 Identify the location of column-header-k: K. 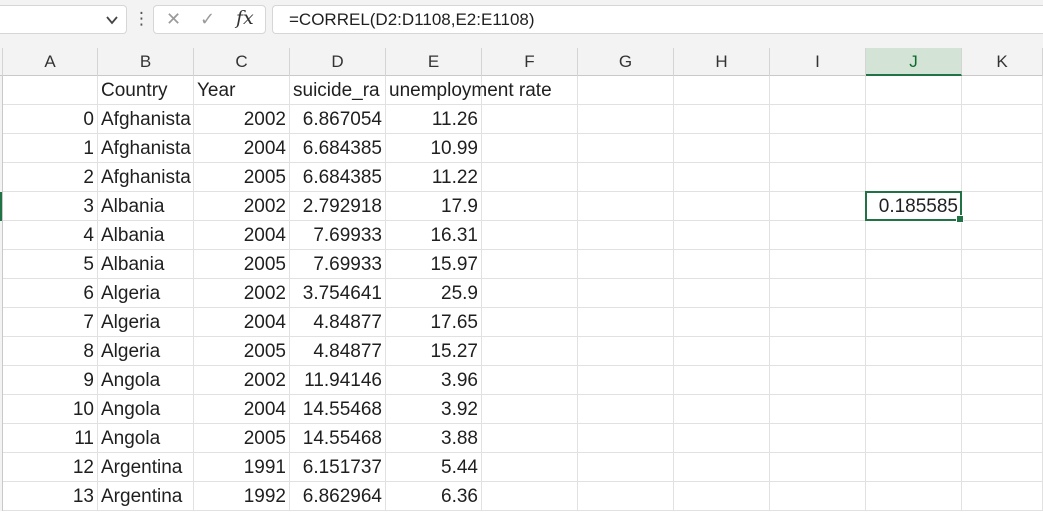
(1002, 62).